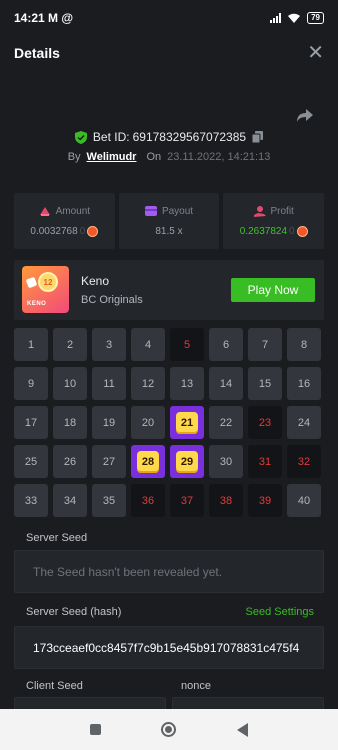 This screenshot has height=750, width=338. What do you see at coordinates (154, 157) in the screenshot?
I see `on-label: On` at bounding box center [154, 157].